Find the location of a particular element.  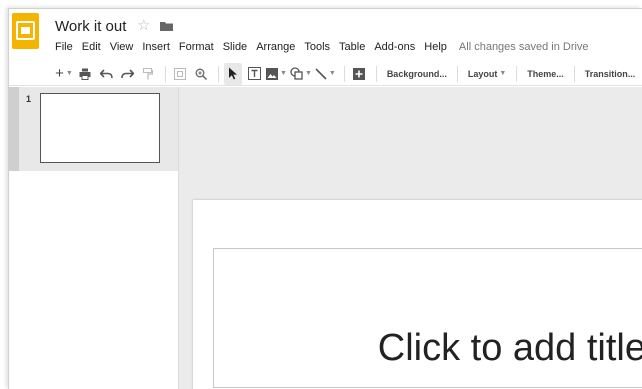

zoom-button is located at coordinates (201, 74).